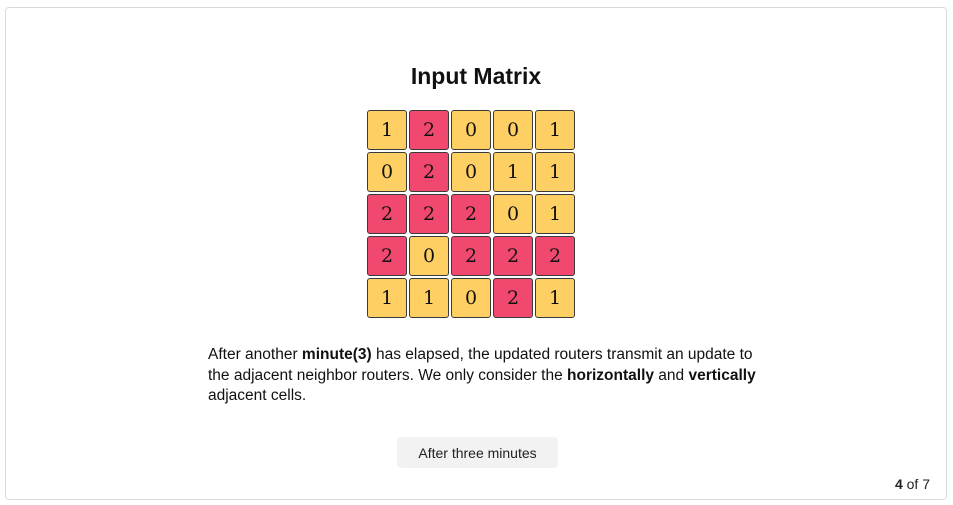 The height and width of the screenshot is (505, 953). I want to click on desc-bold-minute: minute(3), so click(336, 354).